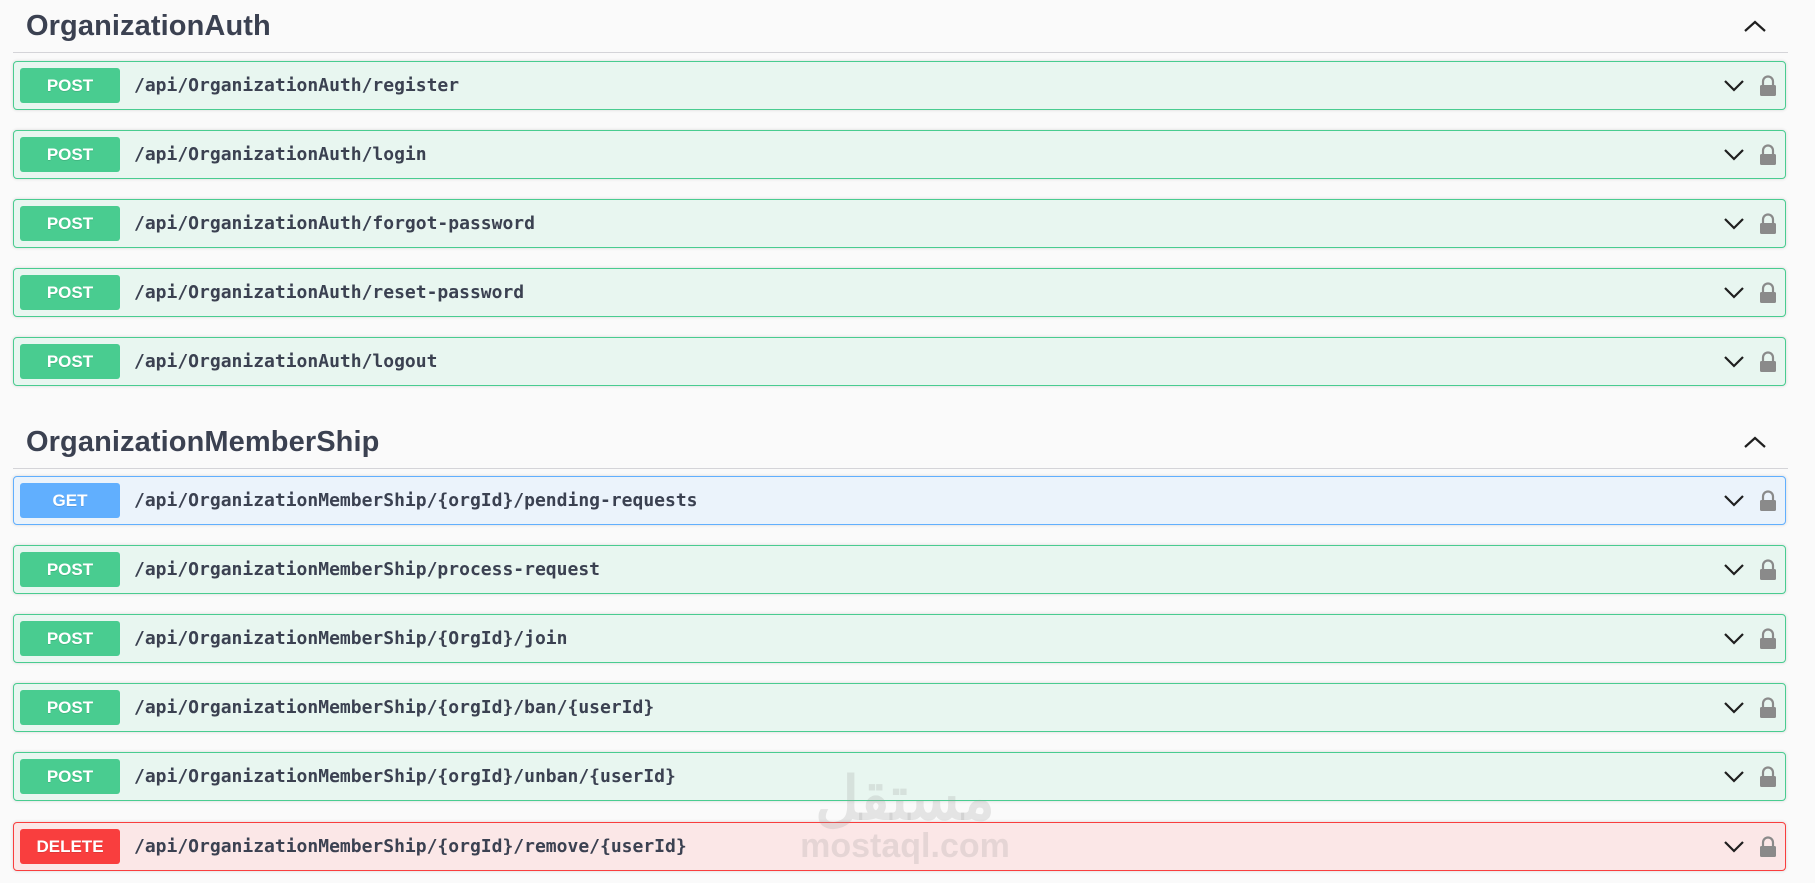 The image size is (1815, 883). I want to click on operation-path: /api/OrganizationMemberShip/{OrgId}/join, so click(351, 638).